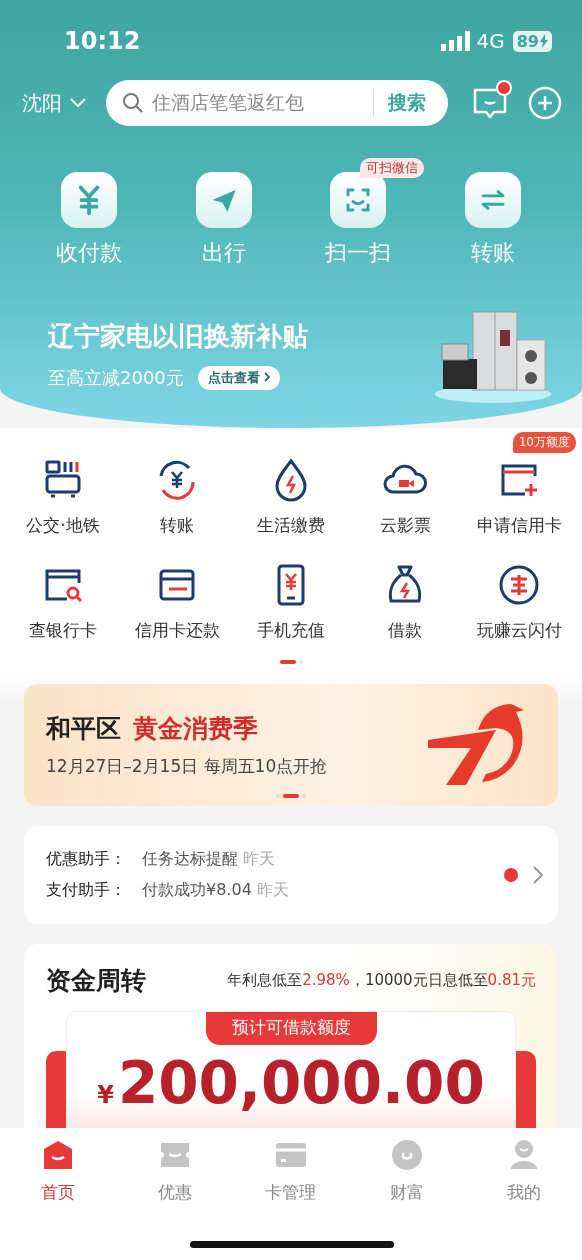 This screenshot has height=1260, width=582. What do you see at coordinates (177, 525) in the screenshot?
I see `service-label: 转账` at bounding box center [177, 525].